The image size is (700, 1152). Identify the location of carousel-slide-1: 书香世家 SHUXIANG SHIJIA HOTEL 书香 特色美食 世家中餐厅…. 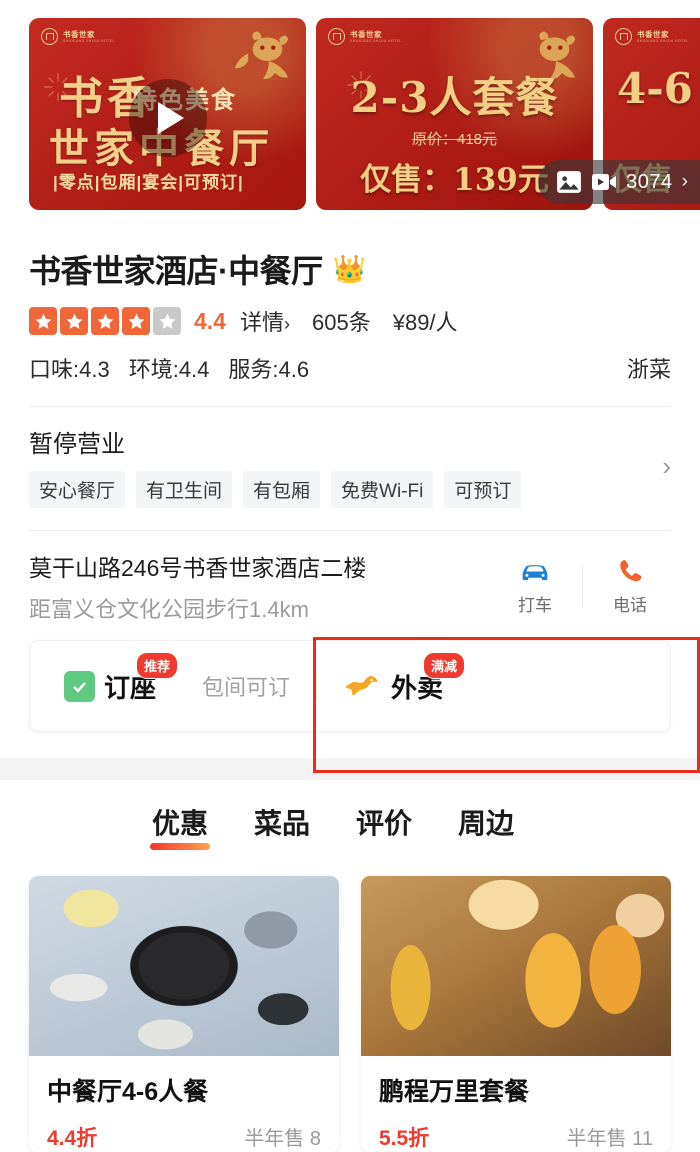
(167, 114).